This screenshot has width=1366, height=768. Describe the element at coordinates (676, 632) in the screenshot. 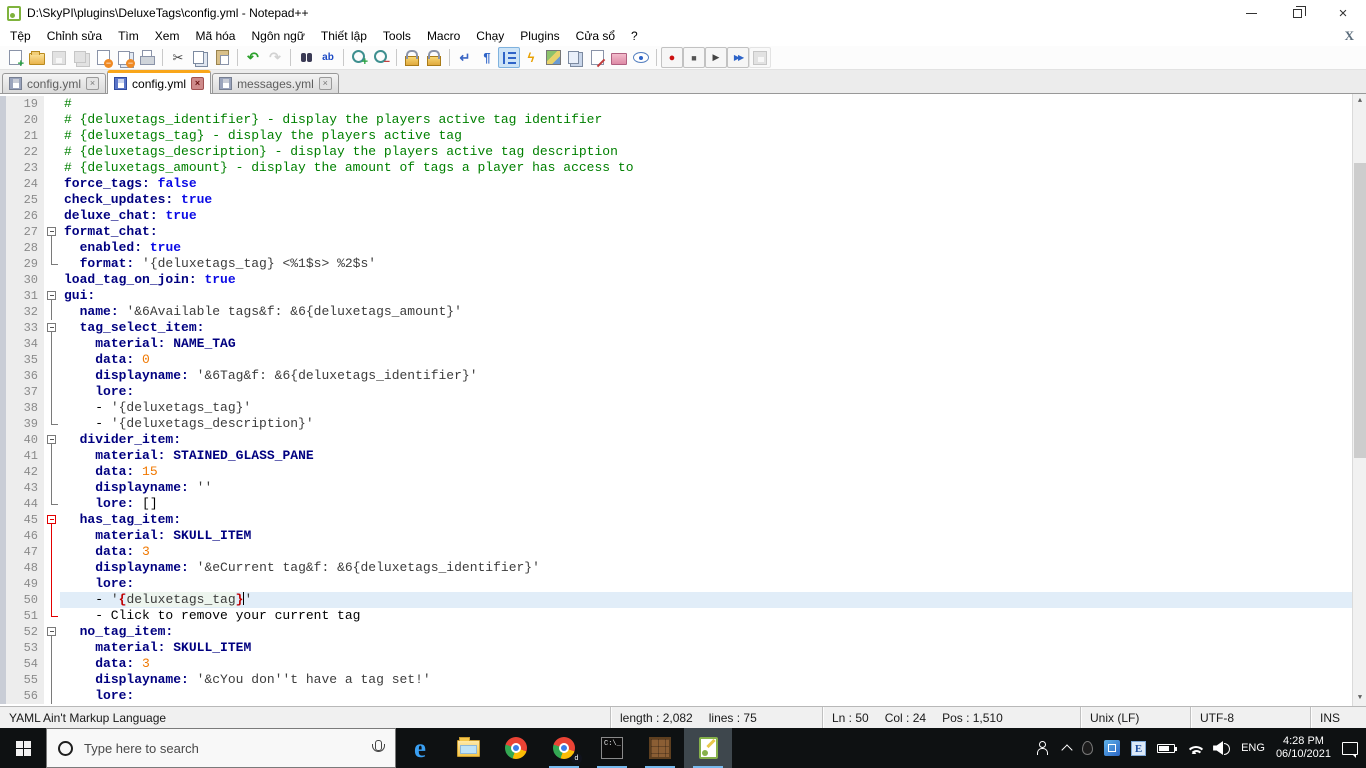

I see `code-line-52: 52 no_tag_item:` at that location.